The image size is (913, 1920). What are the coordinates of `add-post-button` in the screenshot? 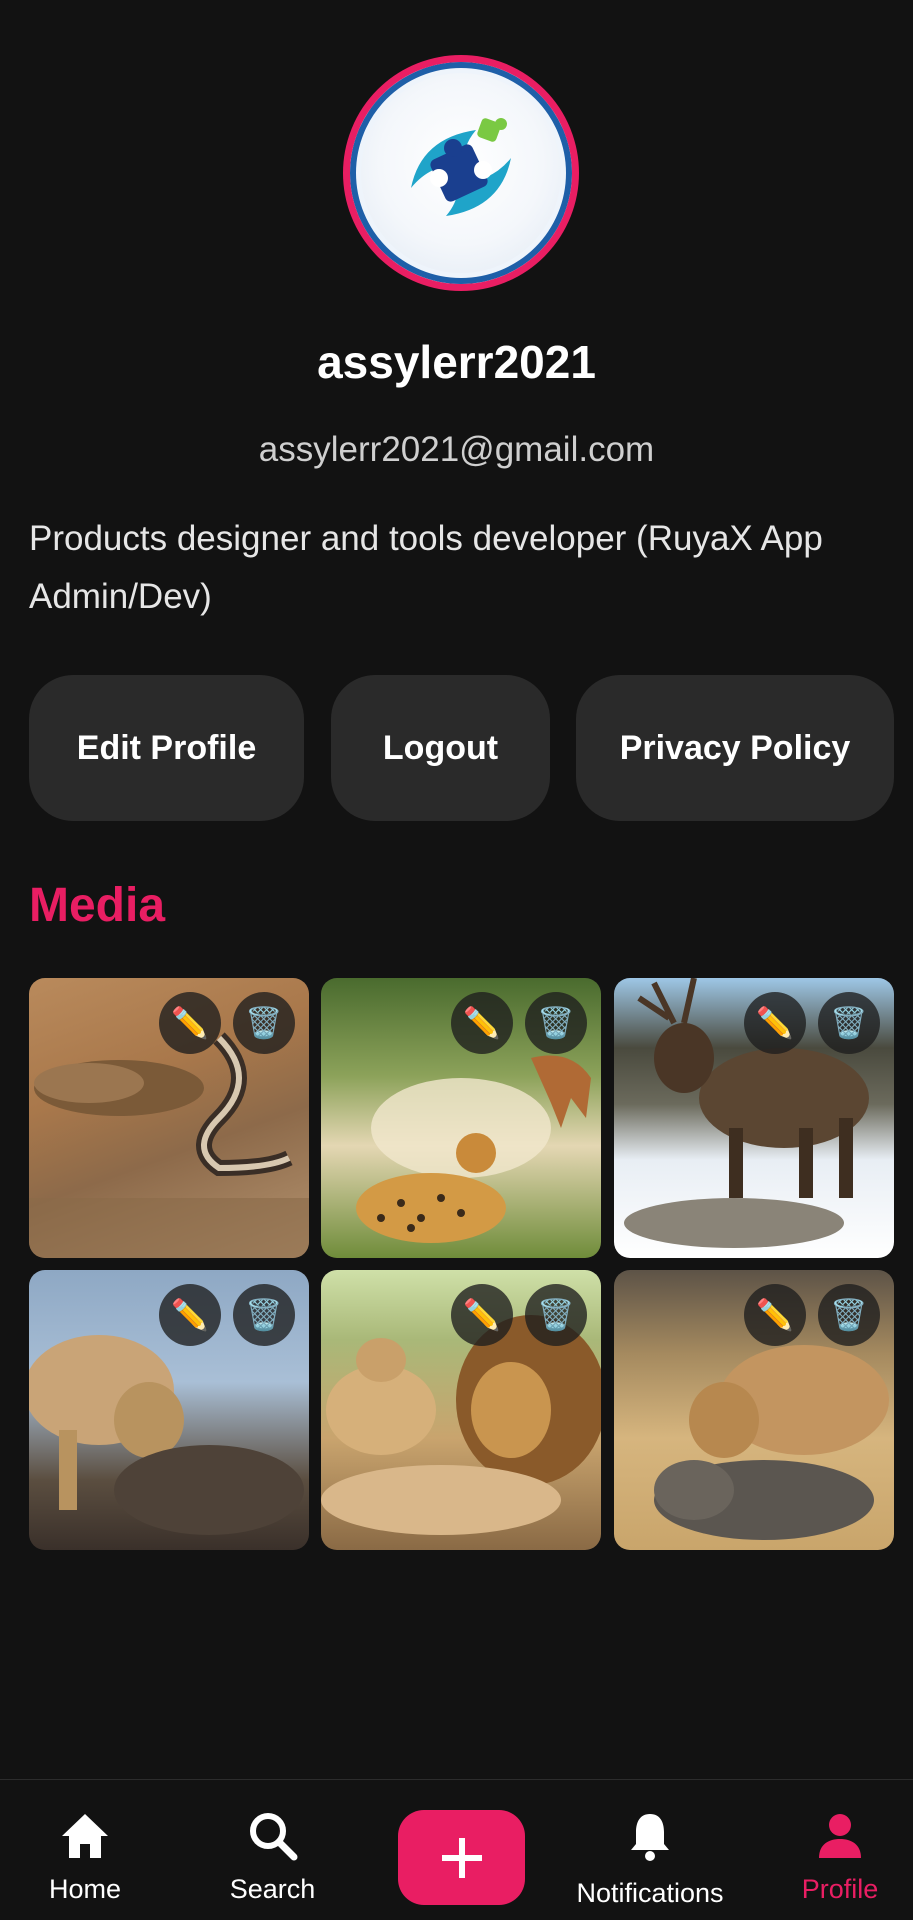 It's located at (461, 1857).